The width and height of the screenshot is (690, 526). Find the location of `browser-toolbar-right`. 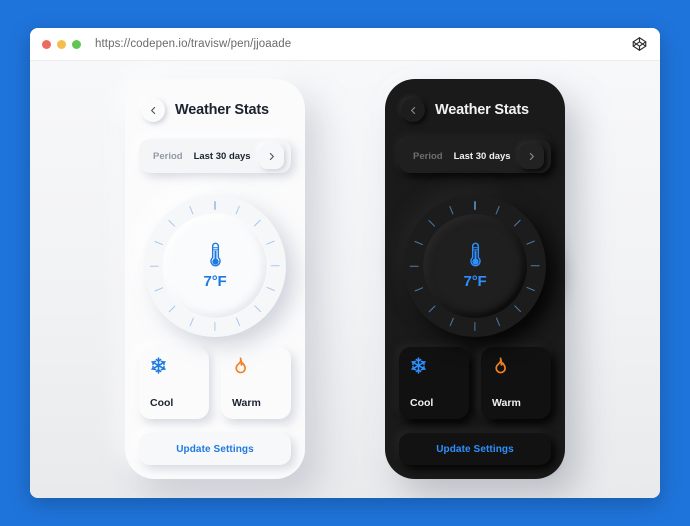

browser-toolbar-right is located at coordinates (639, 44).